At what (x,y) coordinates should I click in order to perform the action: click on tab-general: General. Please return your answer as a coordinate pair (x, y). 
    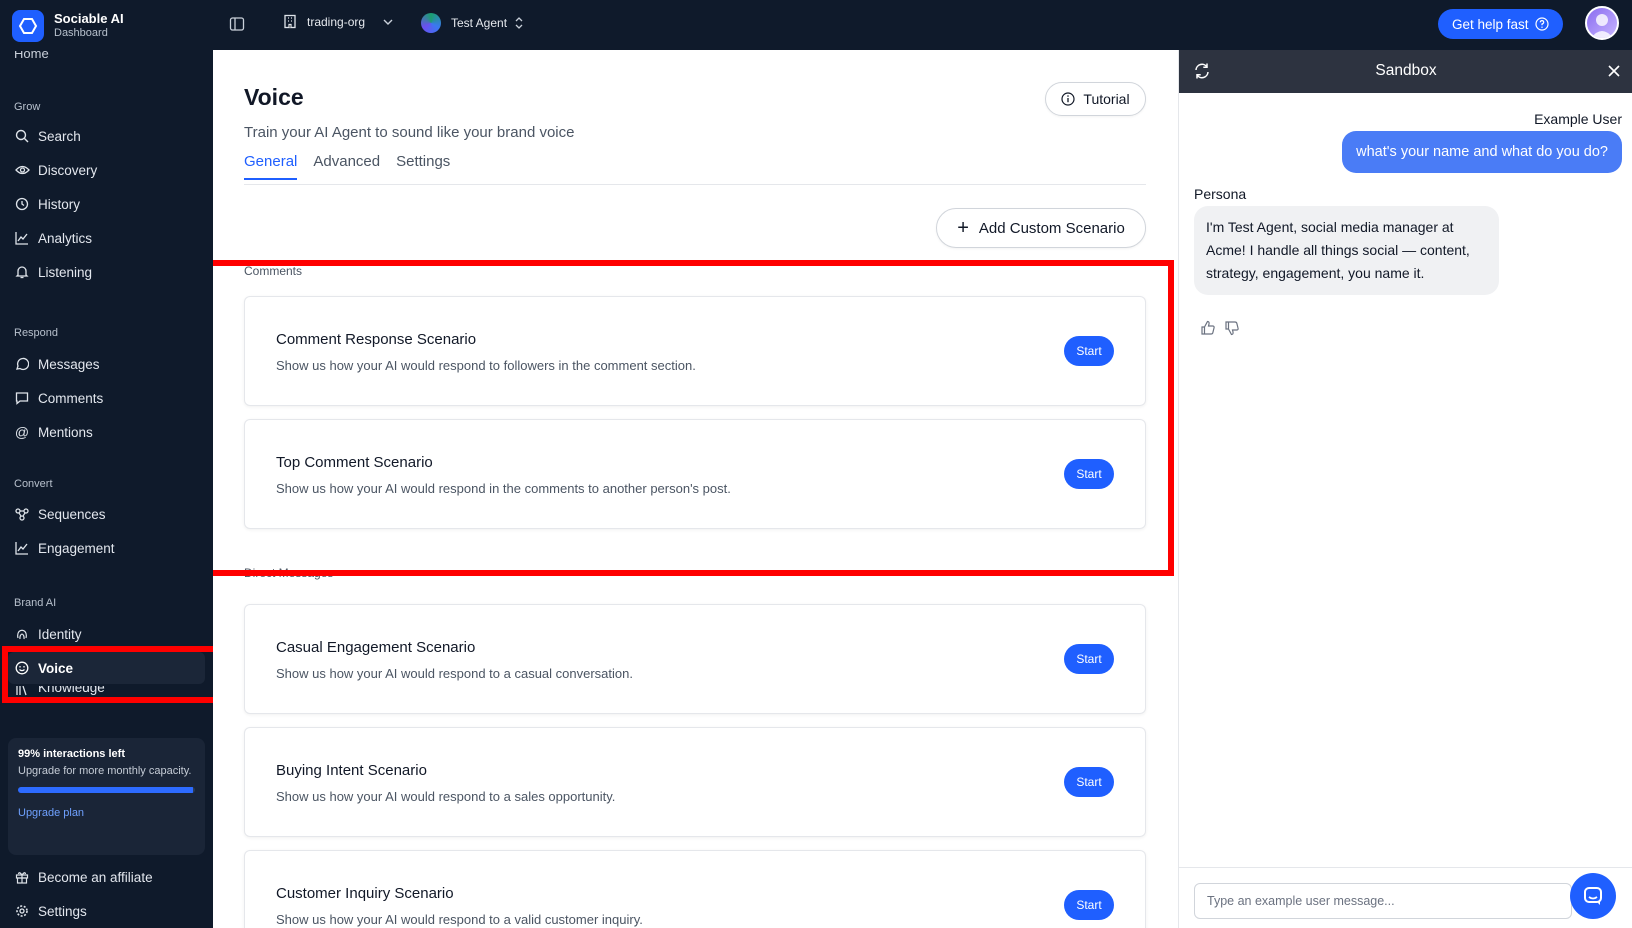
    Looking at the image, I should click on (271, 166).